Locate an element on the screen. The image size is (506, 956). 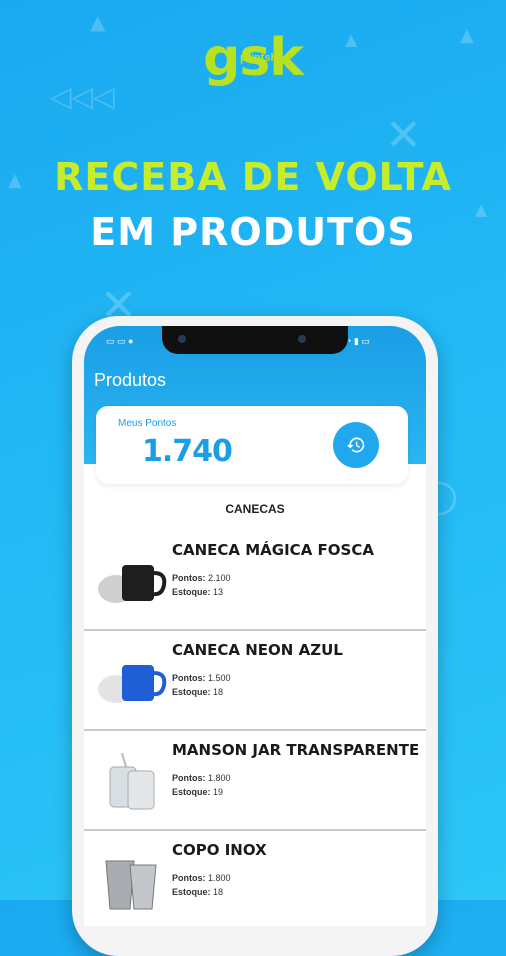
points-label: Meus Pontos is located at coordinates (147, 423).